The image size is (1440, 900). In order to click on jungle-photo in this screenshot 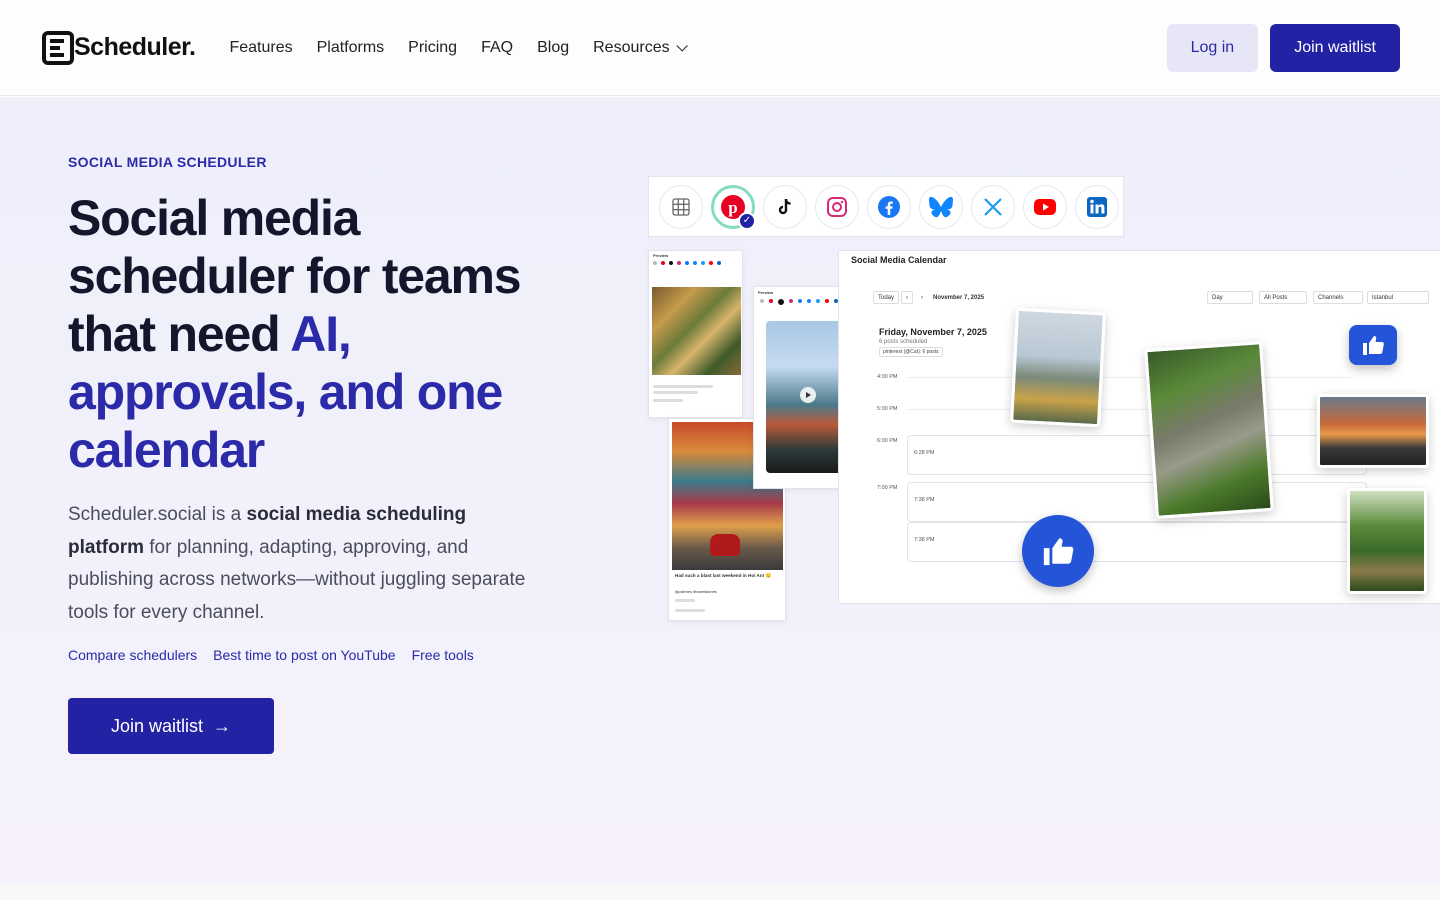, I will do `click(1387, 541)`.